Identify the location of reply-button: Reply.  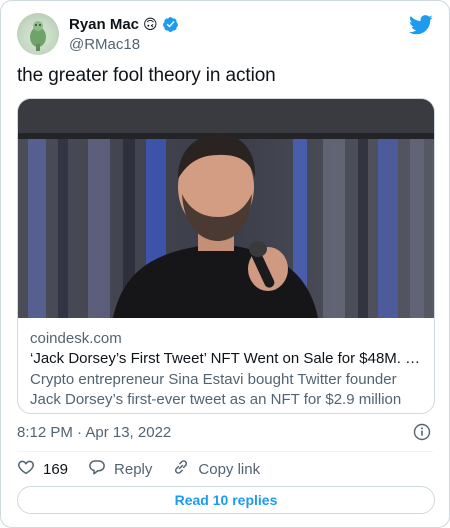
(120, 469).